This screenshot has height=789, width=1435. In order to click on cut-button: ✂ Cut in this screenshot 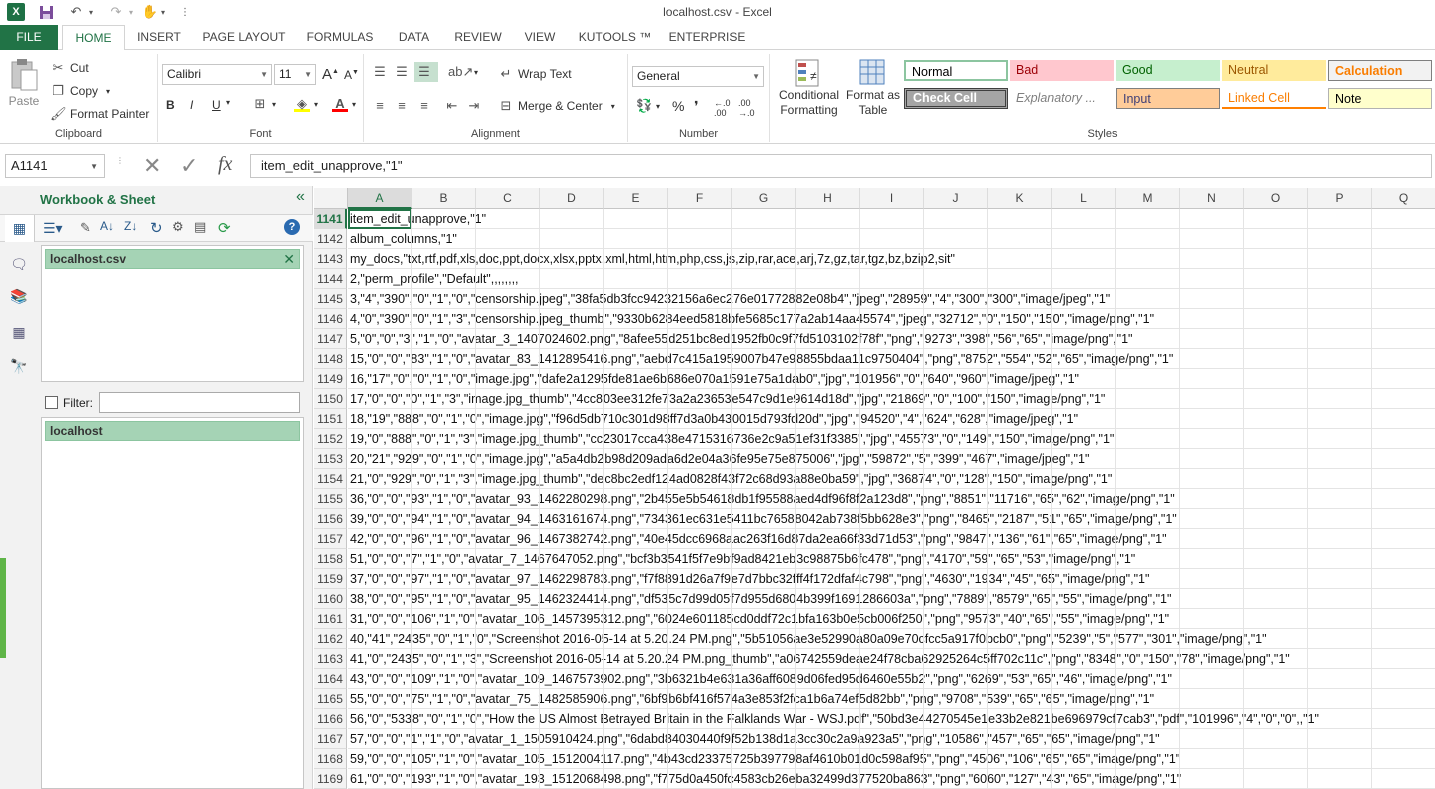, I will do `click(69, 68)`.